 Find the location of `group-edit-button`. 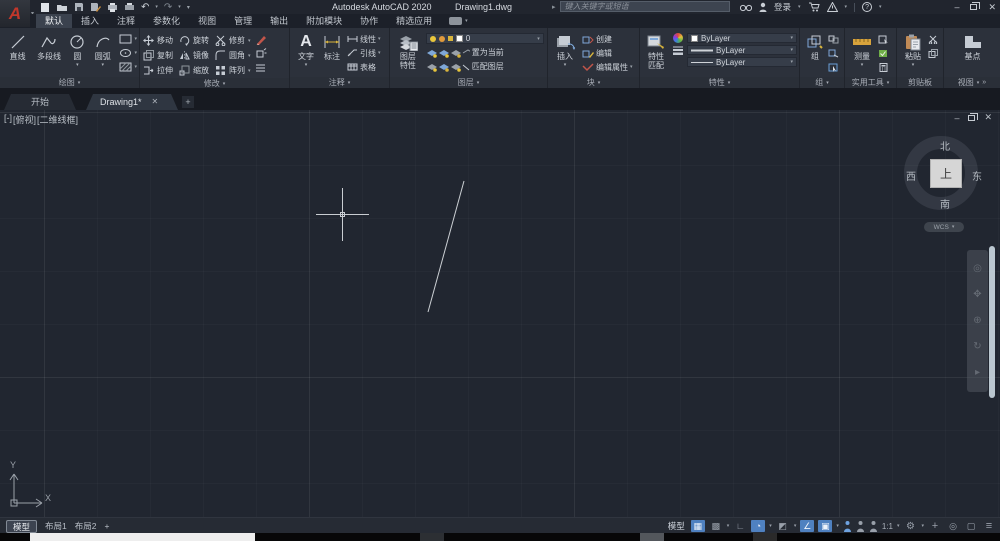

group-edit-button is located at coordinates (833, 53).